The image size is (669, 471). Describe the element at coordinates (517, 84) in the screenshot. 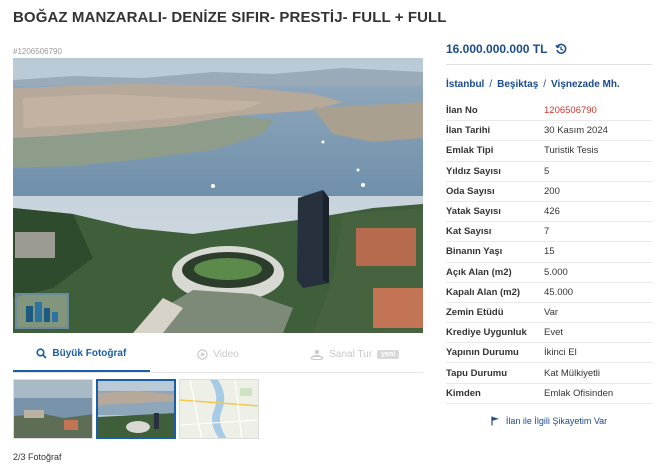

I see `location-district-link: Beşiktaş` at that location.